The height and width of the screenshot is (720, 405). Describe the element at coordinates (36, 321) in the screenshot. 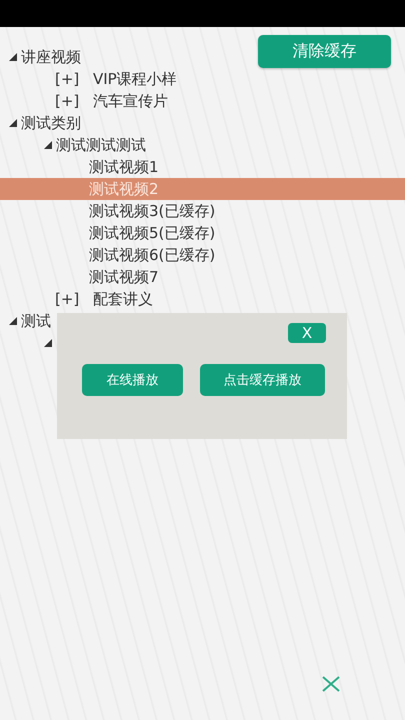

I see `tree-folder-label: 测试` at that location.